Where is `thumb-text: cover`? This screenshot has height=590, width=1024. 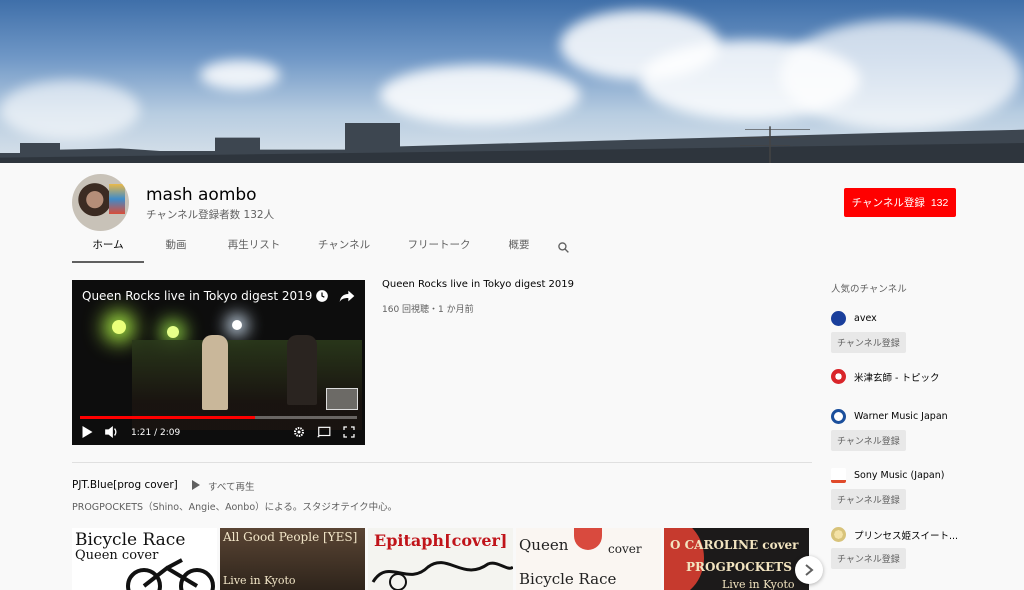 thumb-text: cover is located at coordinates (625, 549).